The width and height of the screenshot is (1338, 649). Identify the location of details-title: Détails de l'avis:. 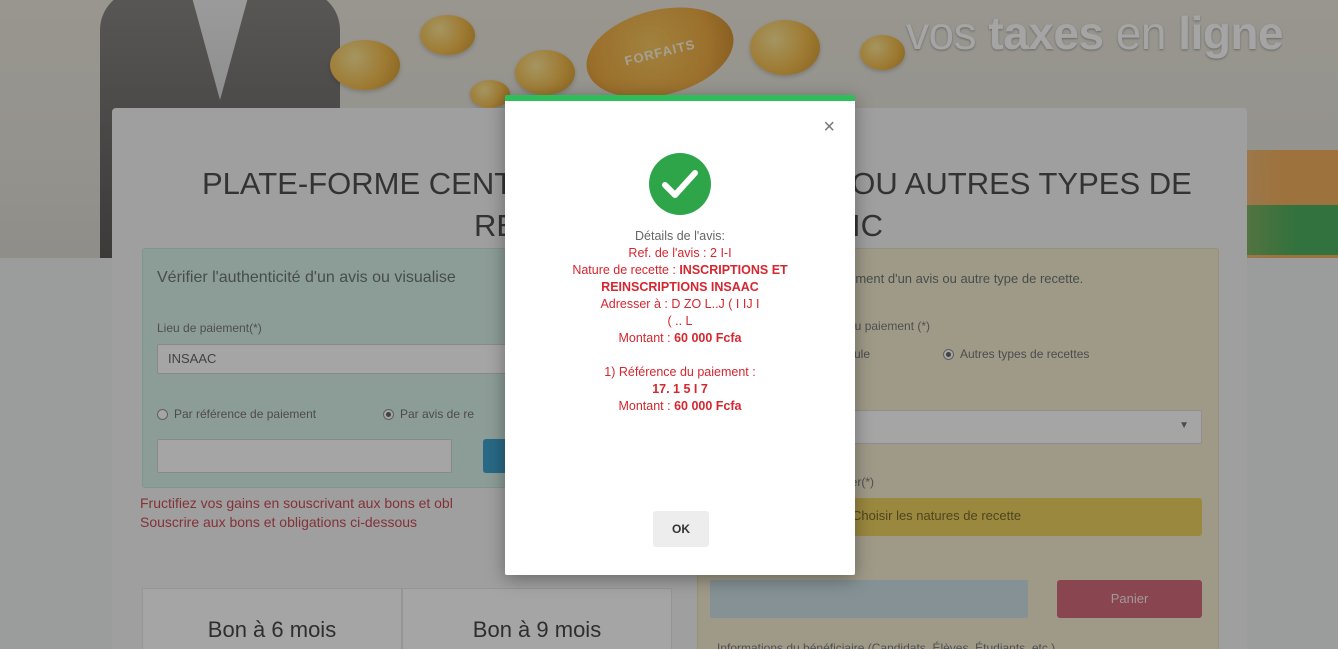
(680, 236).